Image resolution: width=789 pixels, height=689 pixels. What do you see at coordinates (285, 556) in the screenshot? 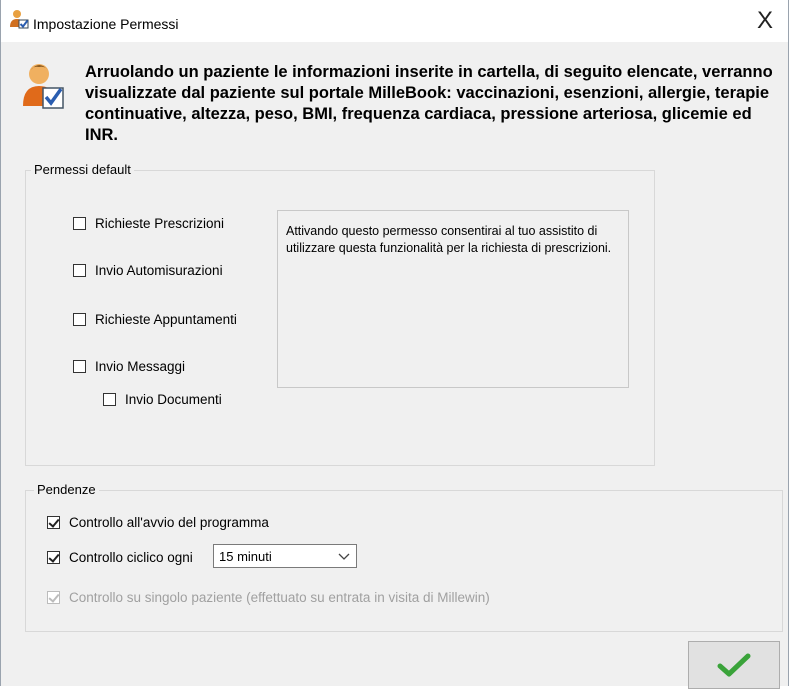
I see `interval-select: 15 minuti` at bounding box center [285, 556].